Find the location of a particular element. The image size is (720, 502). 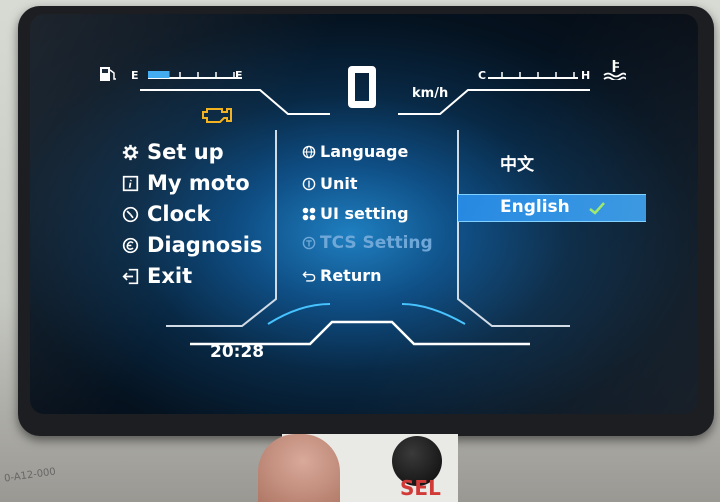

menu-item-exit: Exit is located at coordinates (157, 276).